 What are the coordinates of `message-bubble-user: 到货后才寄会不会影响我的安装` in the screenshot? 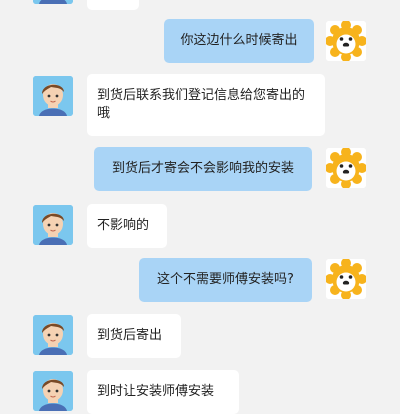 It's located at (203, 169).